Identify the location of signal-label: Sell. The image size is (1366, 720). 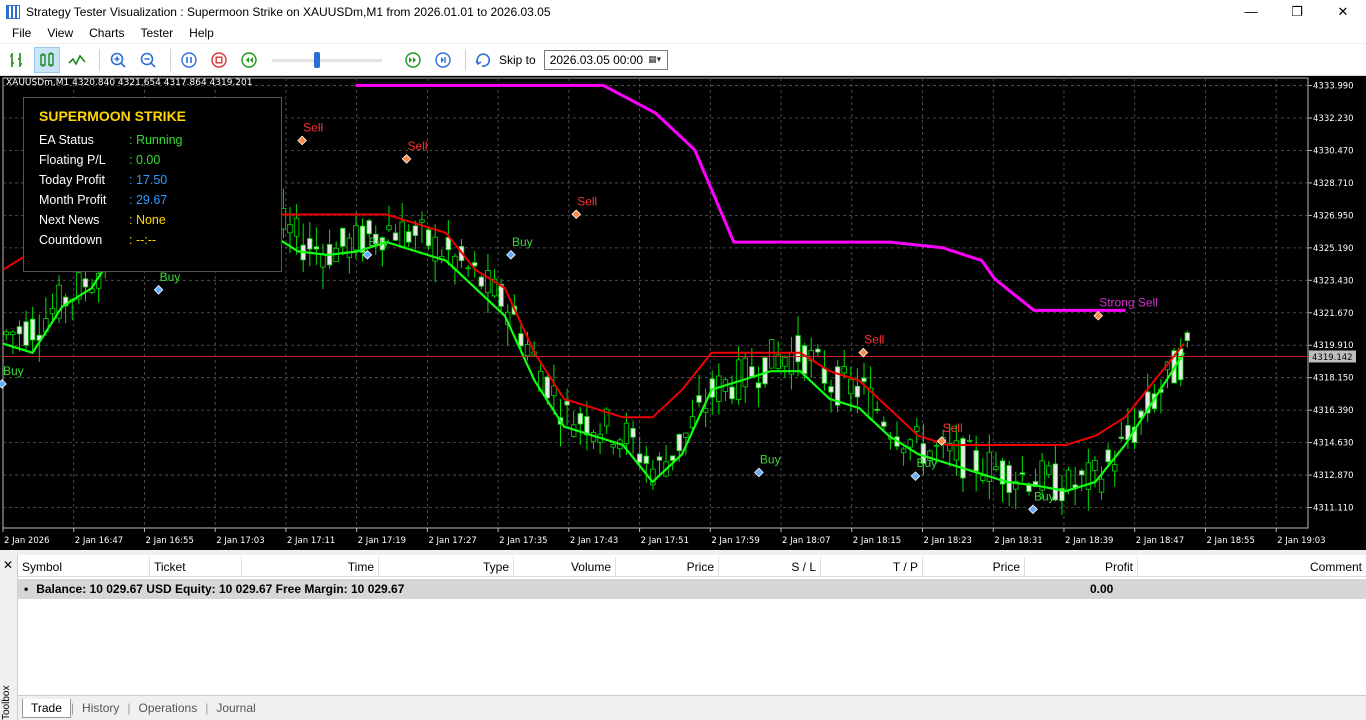
(418, 146).